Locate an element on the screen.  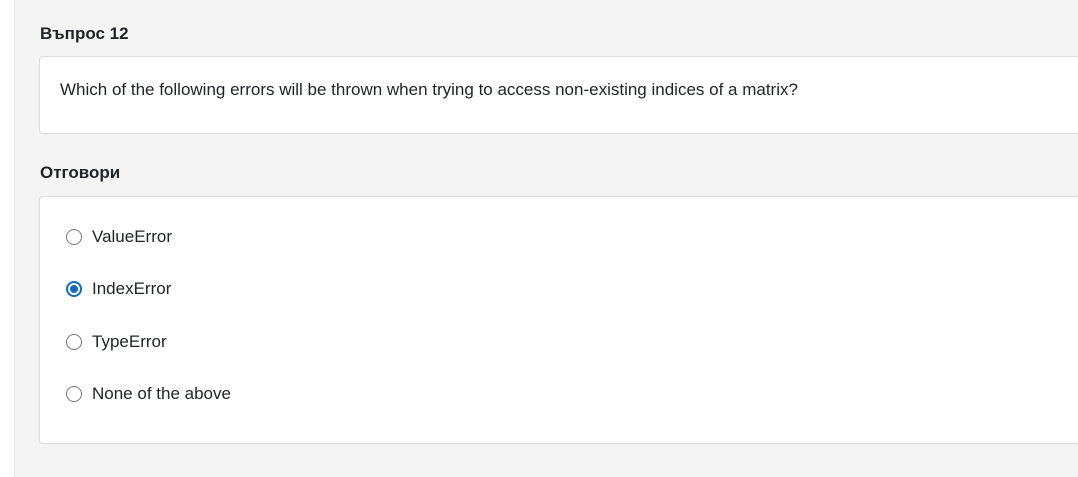
answer-option-label: None of the above is located at coordinates (161, 394).